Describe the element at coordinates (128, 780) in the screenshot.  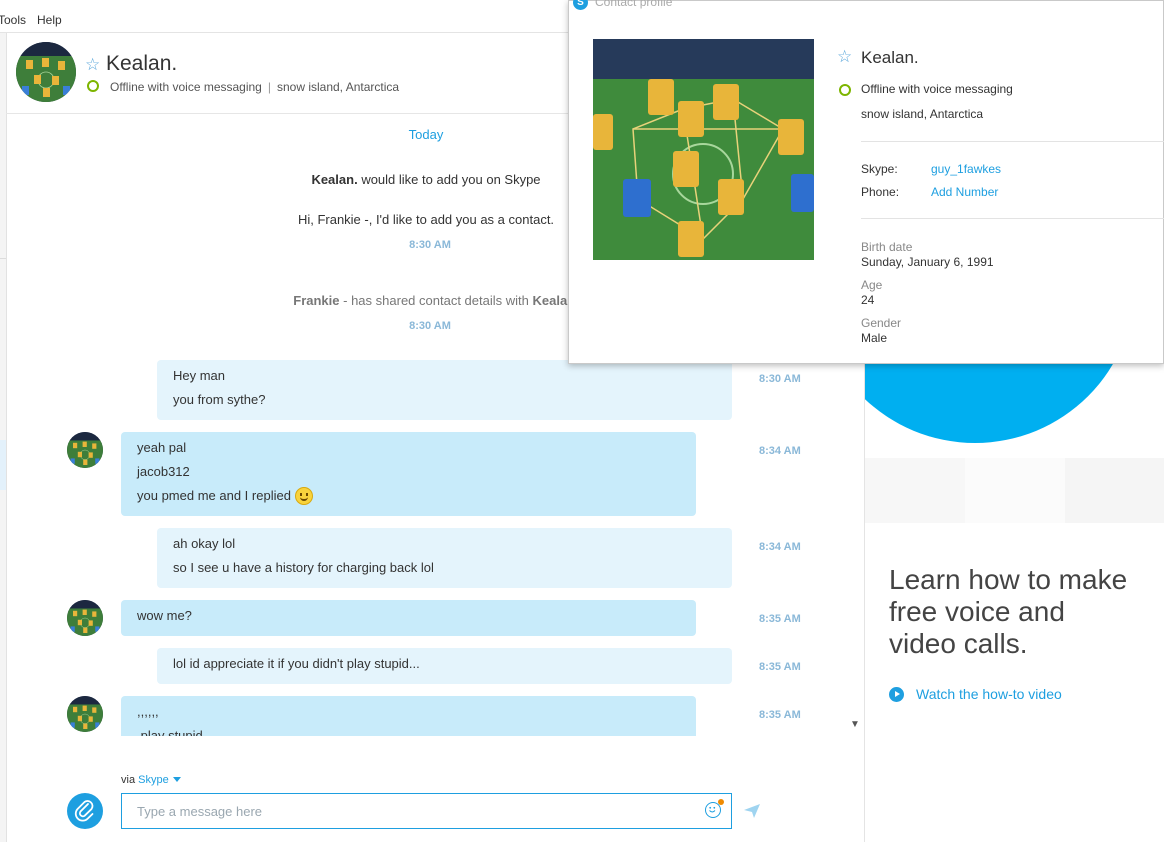
I see `via-label: via` at that location.